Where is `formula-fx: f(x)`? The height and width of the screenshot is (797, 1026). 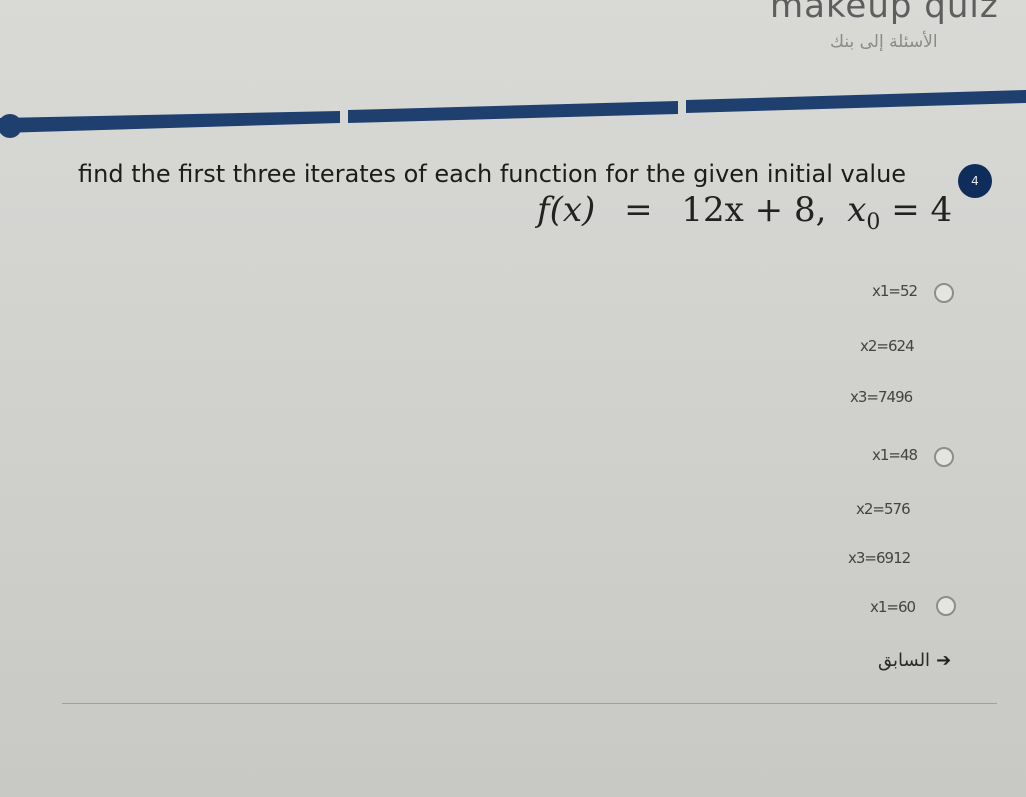
formula-fx: f(x) is located at coordinates (566, 210).